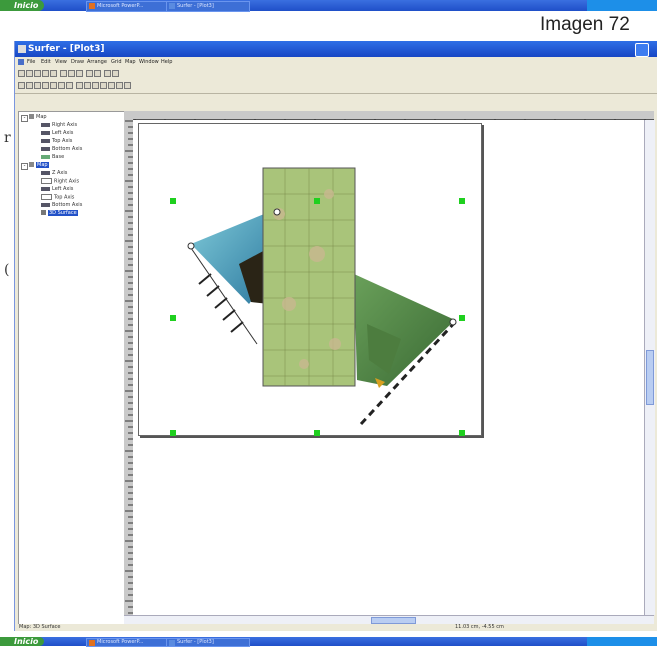  What do you see at coordinates (393, 620) in the screenshot?
I see `horizontal-scroll-thumb` at bounding box center [393, 620].